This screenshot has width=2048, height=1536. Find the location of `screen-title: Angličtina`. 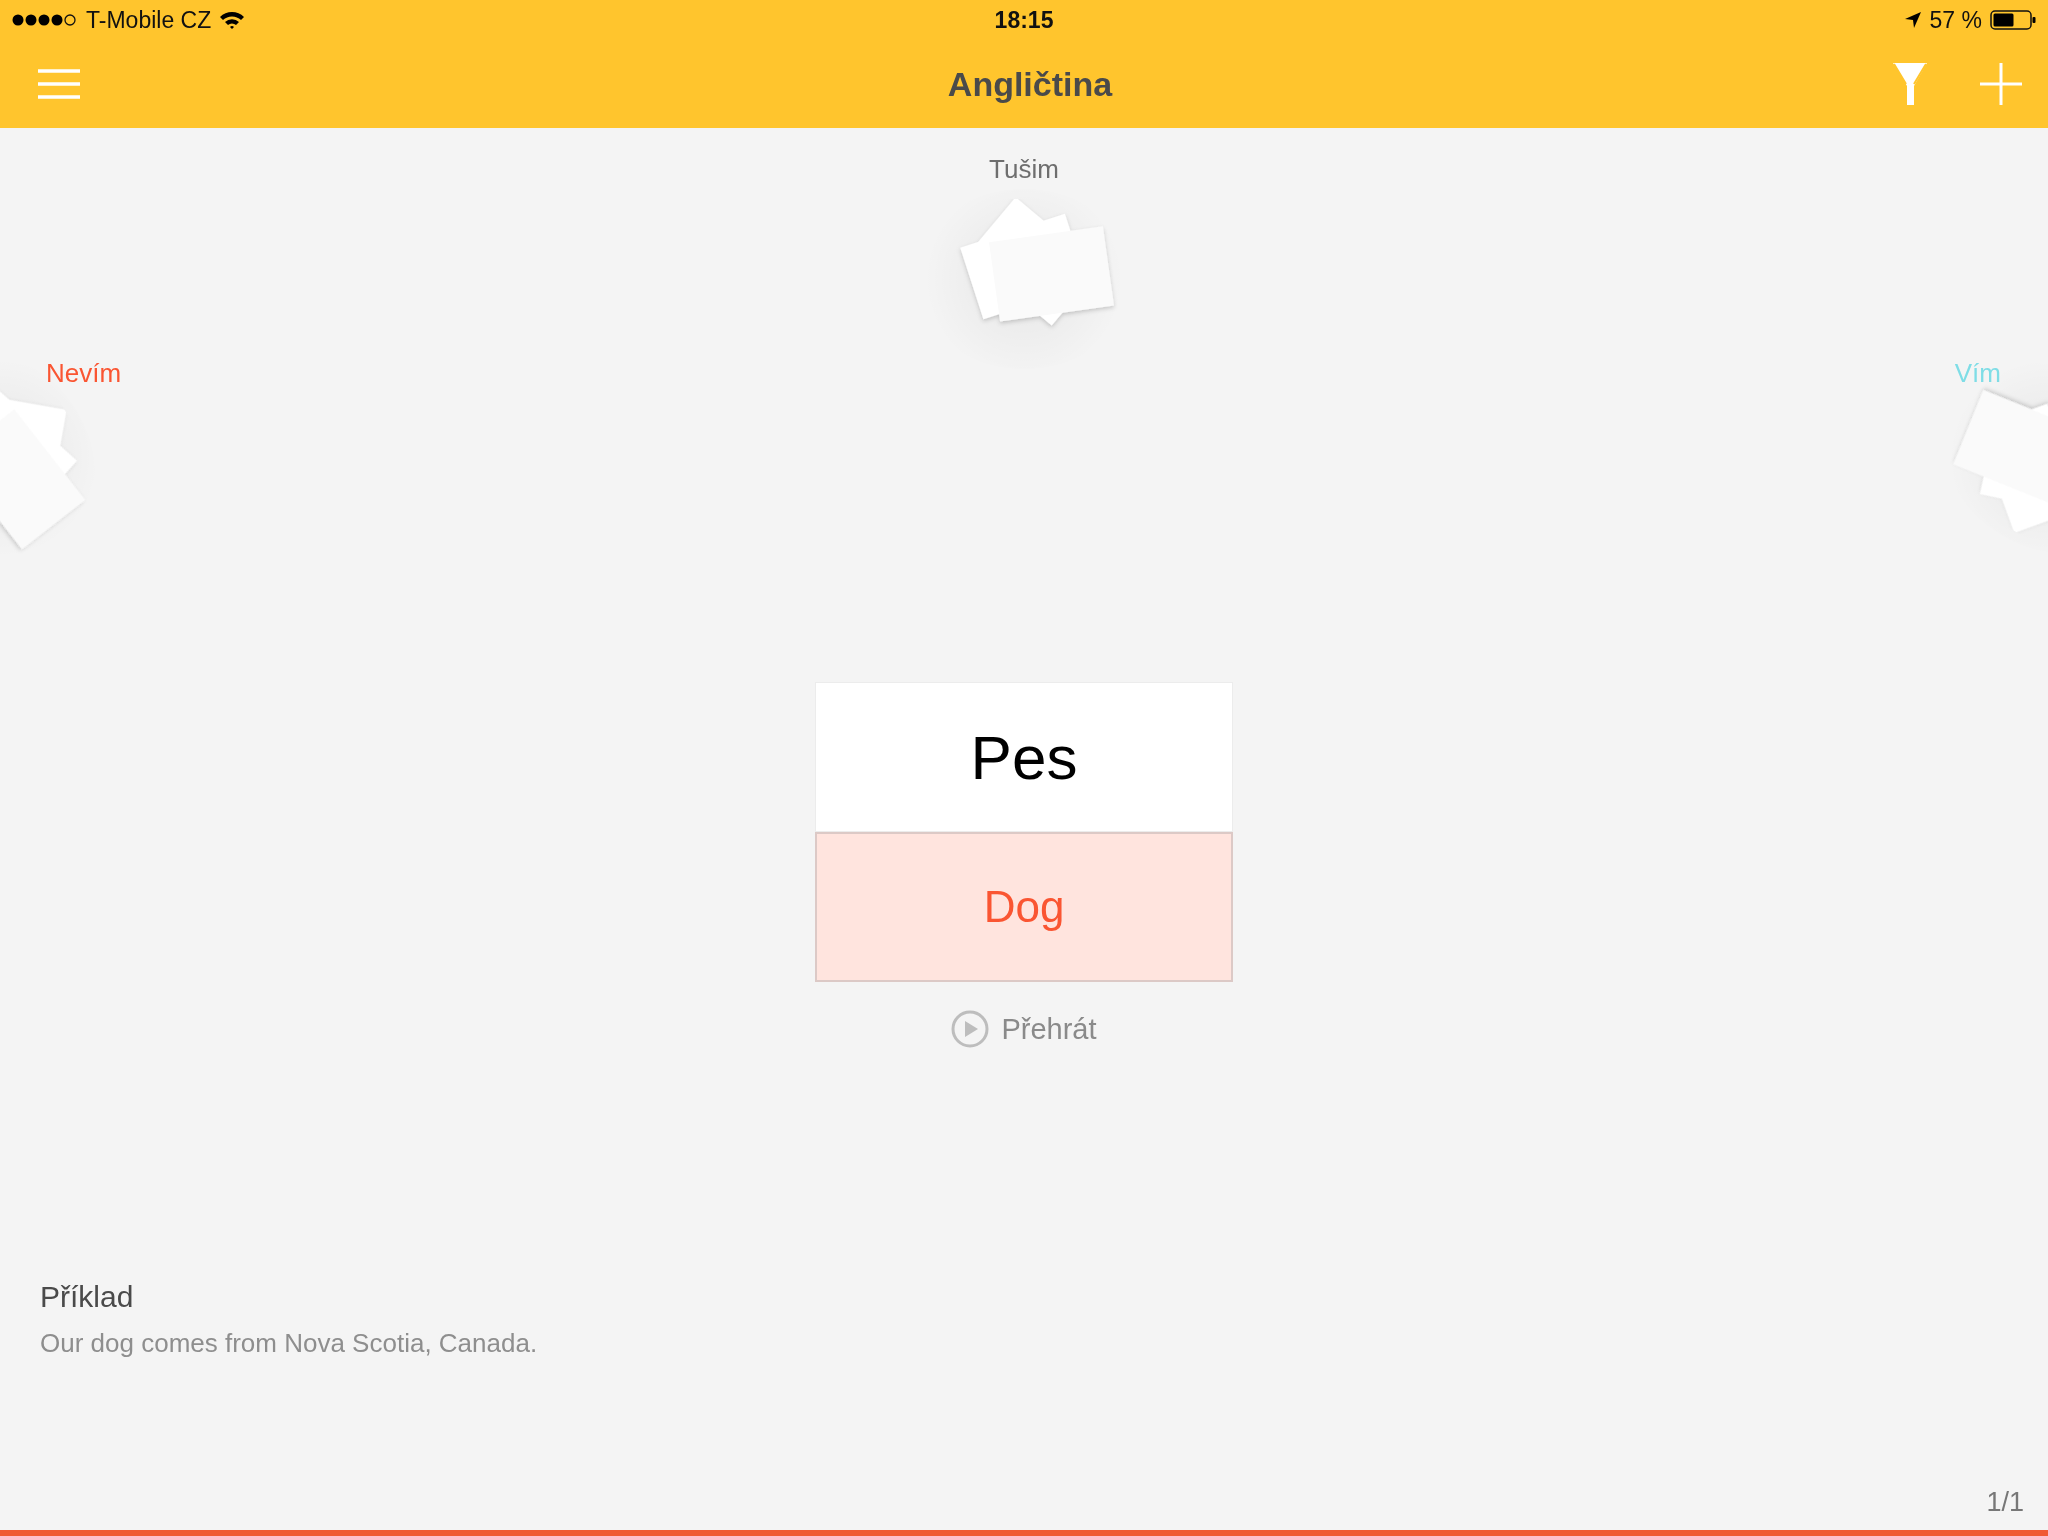

screen-title: Angličtina is located at coordinates (1030, 84).